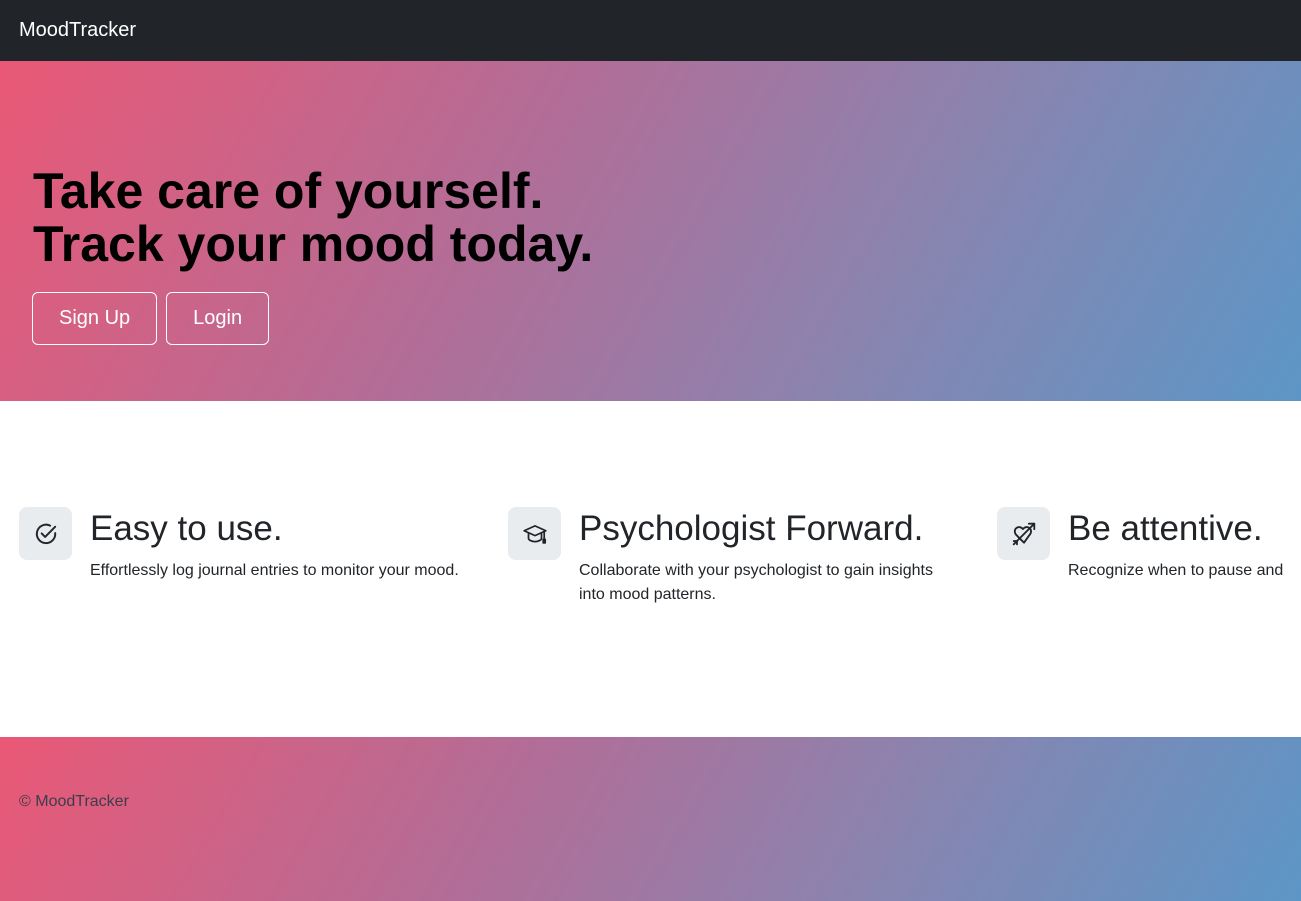 Image resolution: width=1301 pixels, height=901 pixels. Describe the element at coordinates (1176, 570) in the screenshot. I see `feature-description: Recognize when to pause and` at that location.